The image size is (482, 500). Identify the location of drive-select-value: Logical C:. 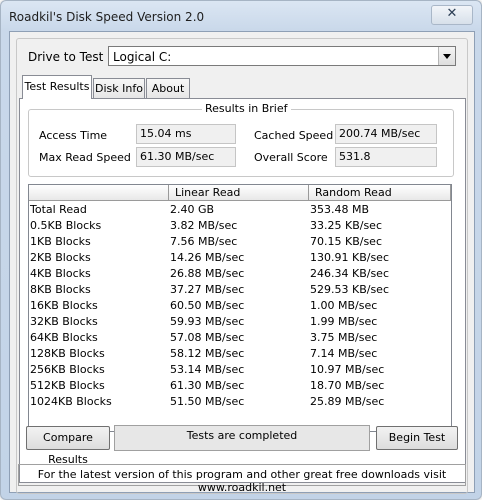
(142, 57).